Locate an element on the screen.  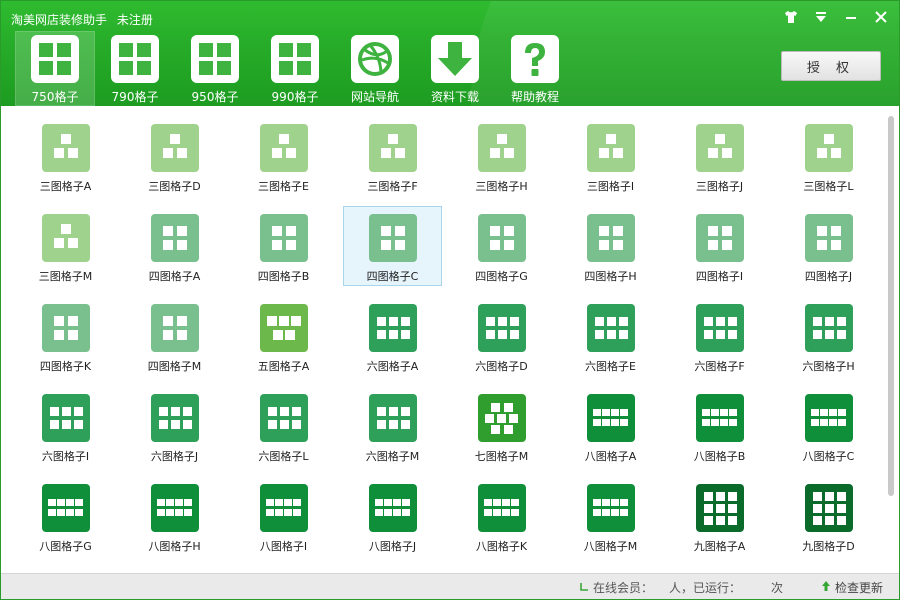
tab-label: 资料下载 is located at coordinates (454, 97).